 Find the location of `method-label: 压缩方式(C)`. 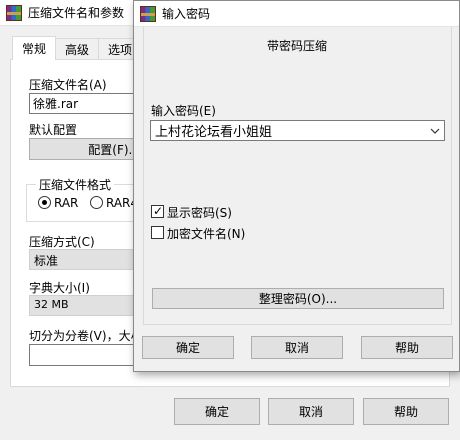

method-label: 压缩方式(C) is located at coordinates (62, 242).